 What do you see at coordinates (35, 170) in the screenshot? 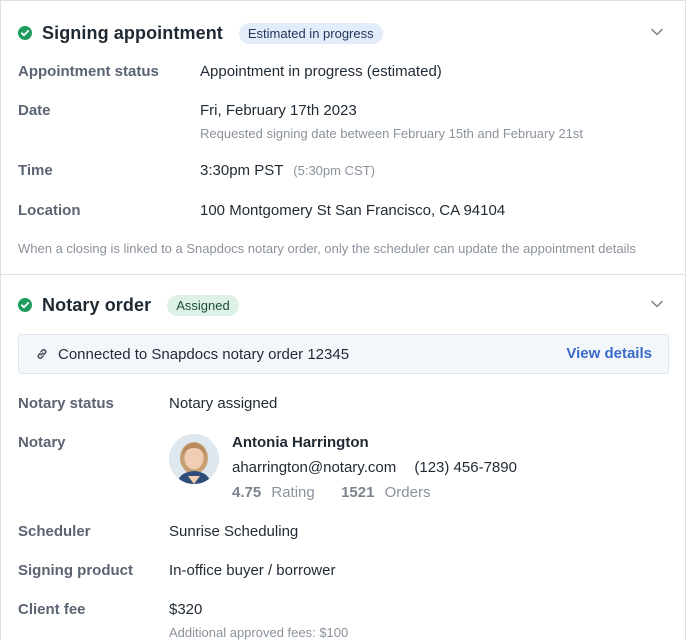
I see `field-label: Time` at bounding box center [35, 170].